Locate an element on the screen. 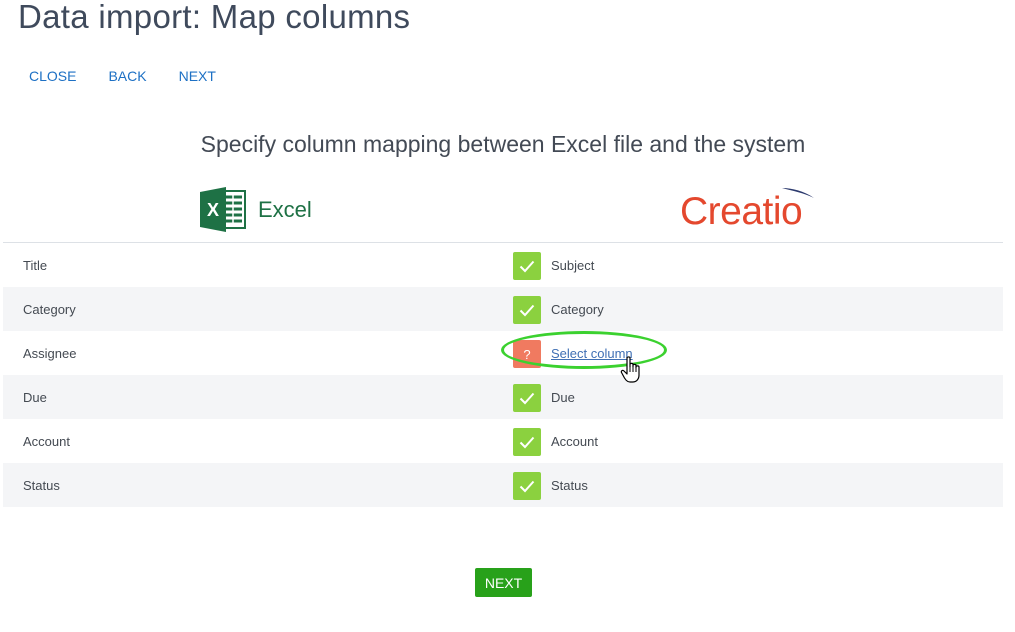 The width and height of the screenshot is (1015, 632). mapping-row-due: Due Due is located at coordinates (503, 397).